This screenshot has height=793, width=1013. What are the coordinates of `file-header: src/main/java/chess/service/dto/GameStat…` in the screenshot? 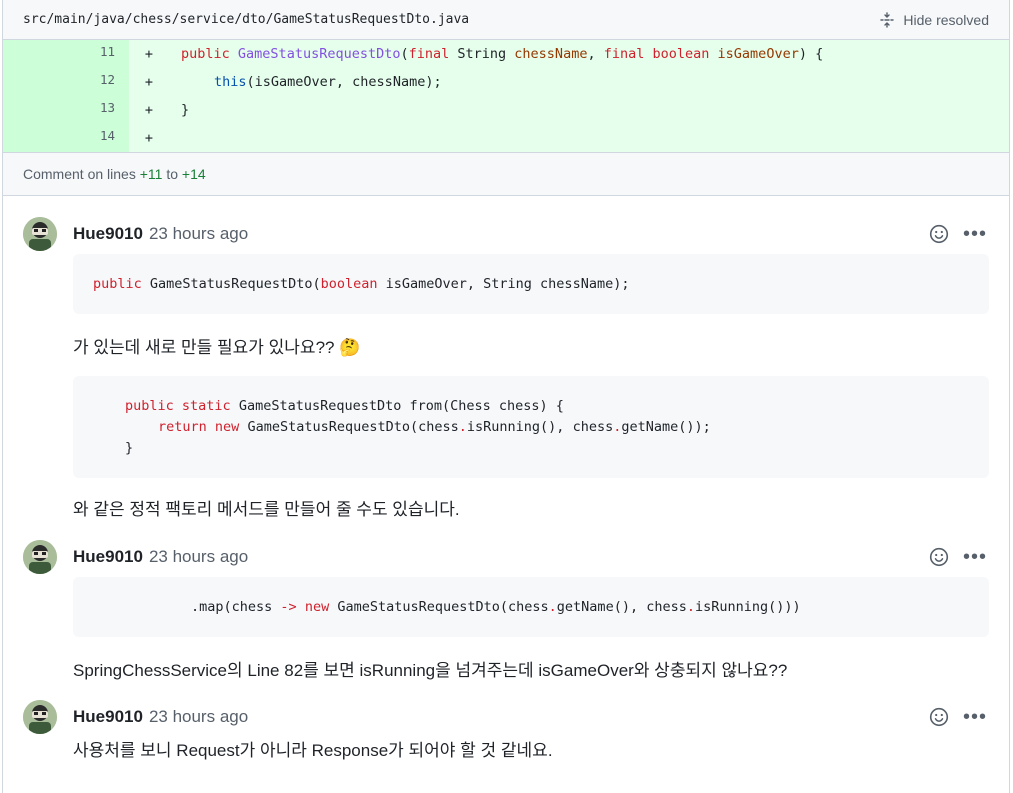 It's located at (506, 20).